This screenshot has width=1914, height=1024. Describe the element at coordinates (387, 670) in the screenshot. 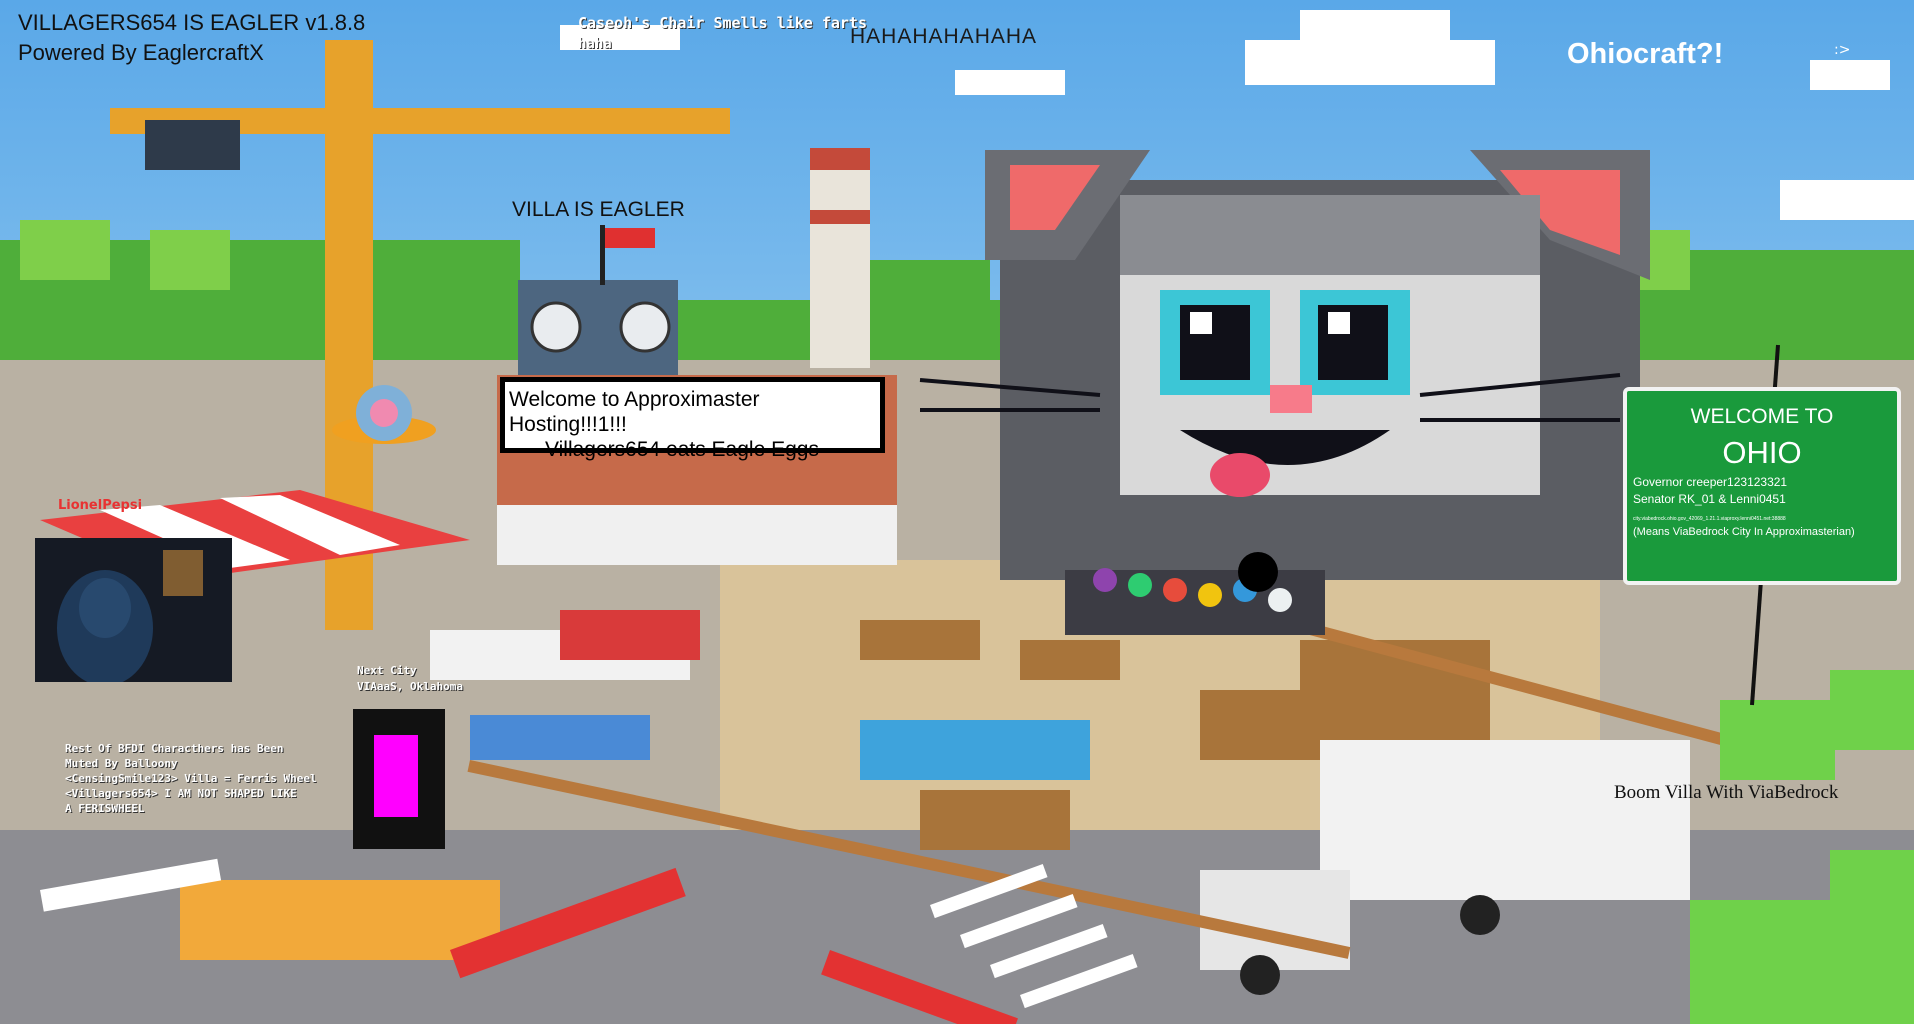

I see `next-city-label: Next City` at that location.